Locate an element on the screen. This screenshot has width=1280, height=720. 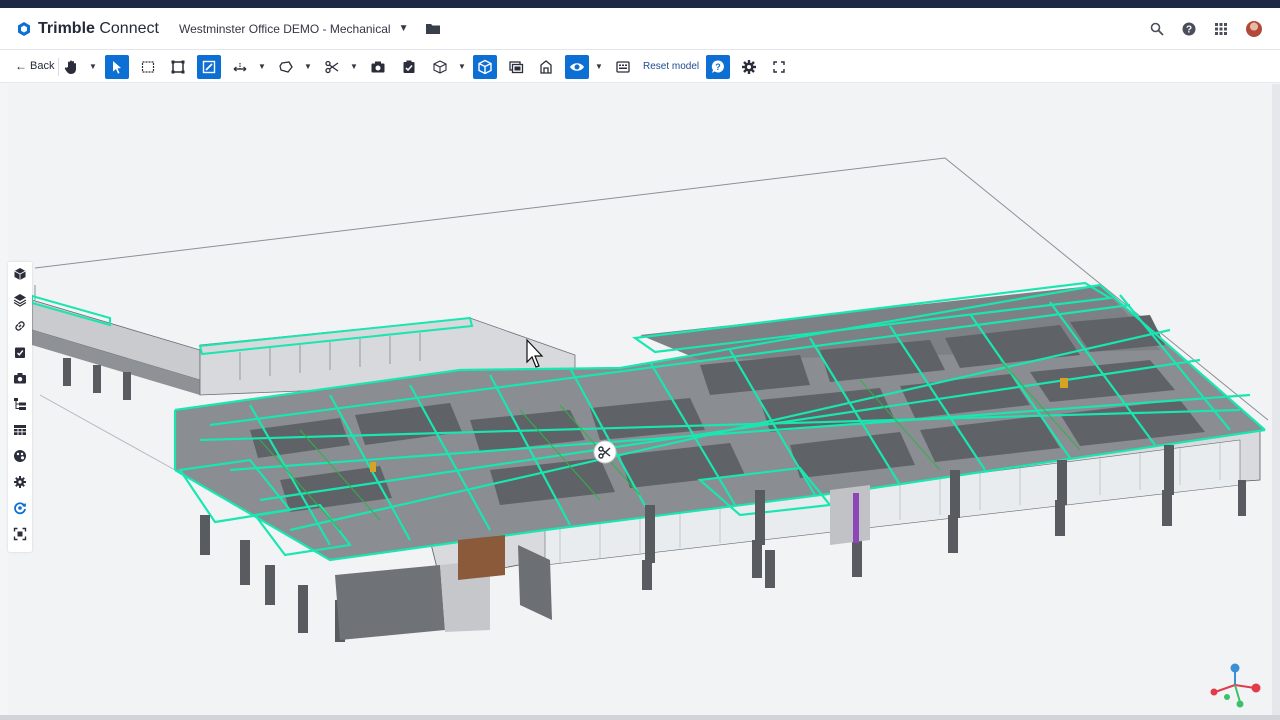
hand-icon is located at coordinates (70, 67).